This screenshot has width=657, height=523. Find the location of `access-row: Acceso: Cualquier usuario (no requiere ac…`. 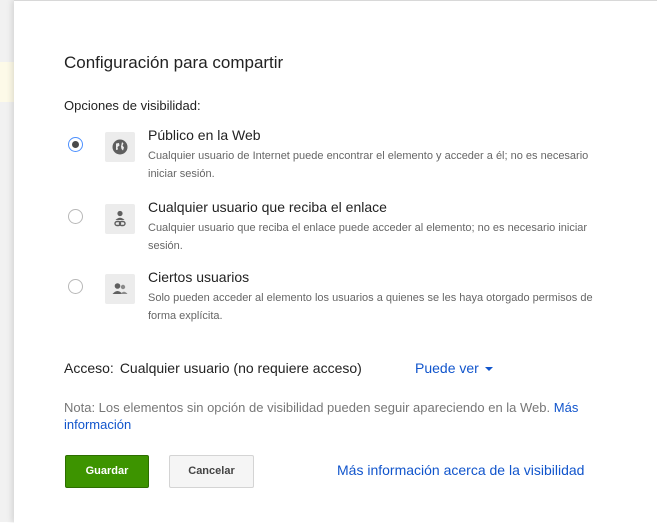

access-row: Acceso: Cualquier usuario (no requiere ac… is located at coordinates (213, 368).